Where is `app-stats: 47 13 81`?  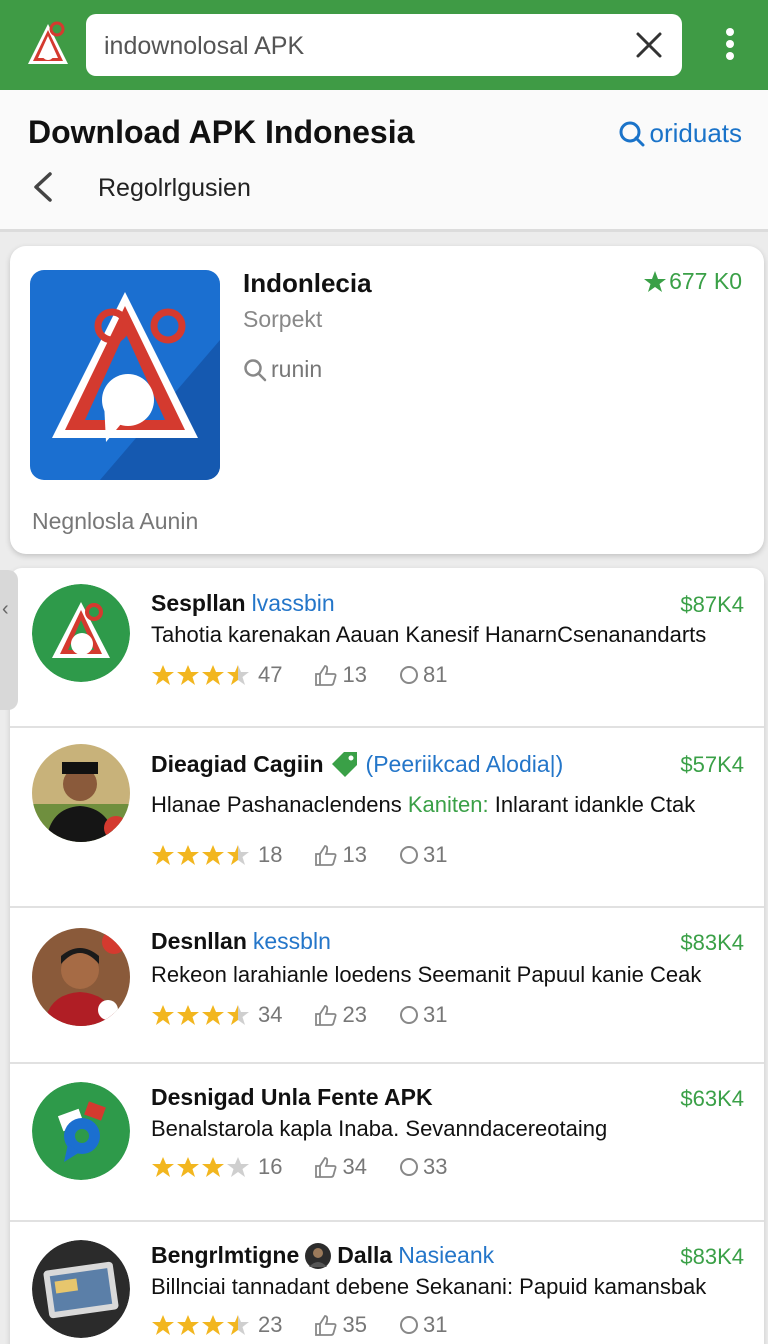
app-stats: 47 13 81 is located at coordinates (299, 675).